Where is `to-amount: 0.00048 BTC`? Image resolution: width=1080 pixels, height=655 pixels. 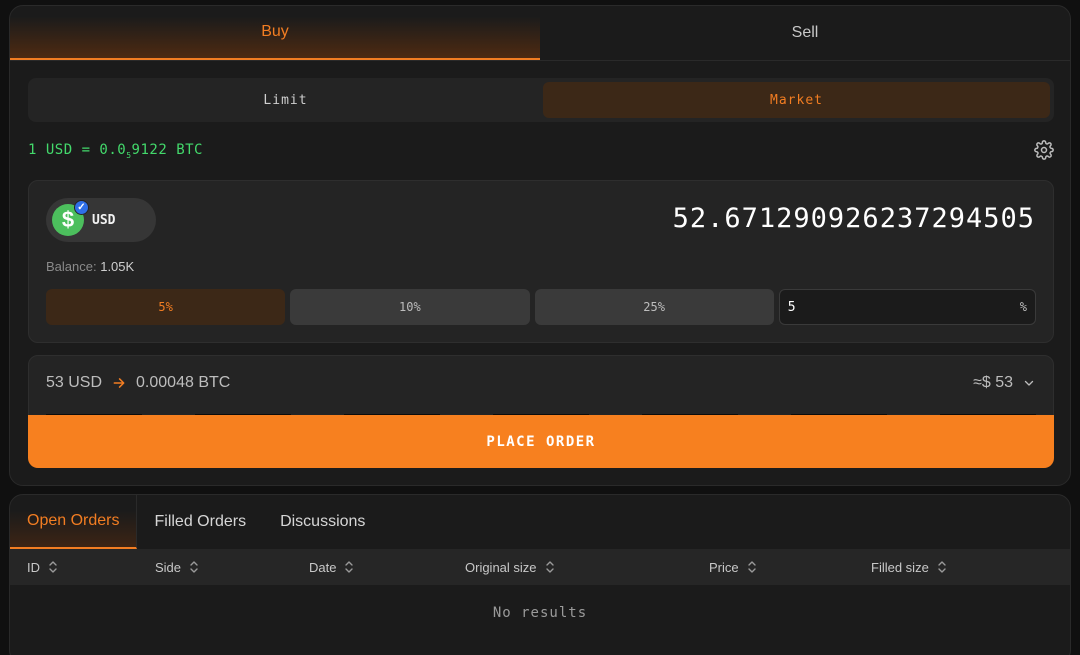
to-amount: 0.00048 BTC is located at coordinates (183, 382).